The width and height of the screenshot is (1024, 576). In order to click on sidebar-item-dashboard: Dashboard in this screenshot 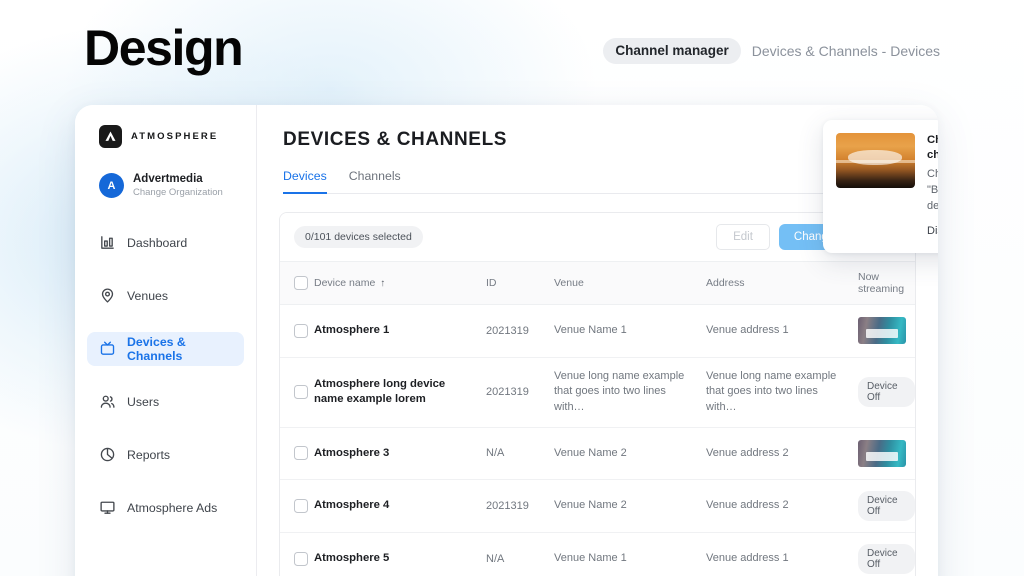, I will do `click(165, 243)`.